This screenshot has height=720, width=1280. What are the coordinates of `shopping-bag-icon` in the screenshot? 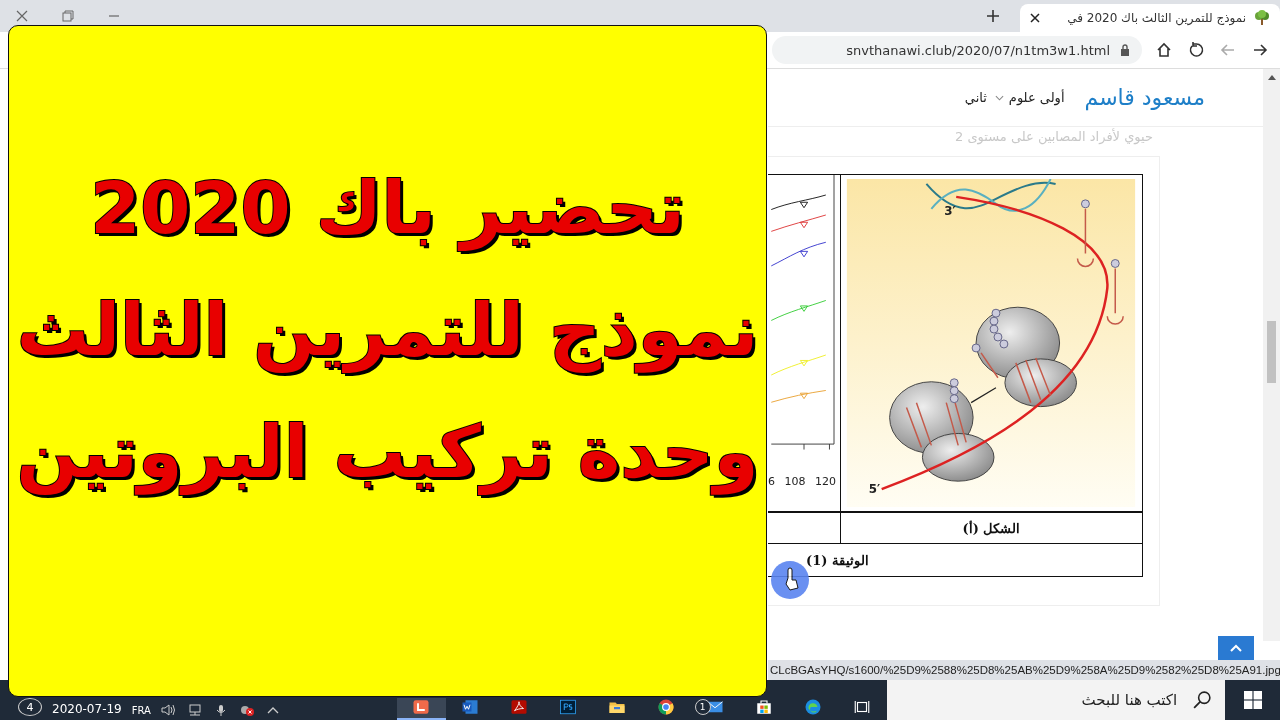 It's located at (764, 707).